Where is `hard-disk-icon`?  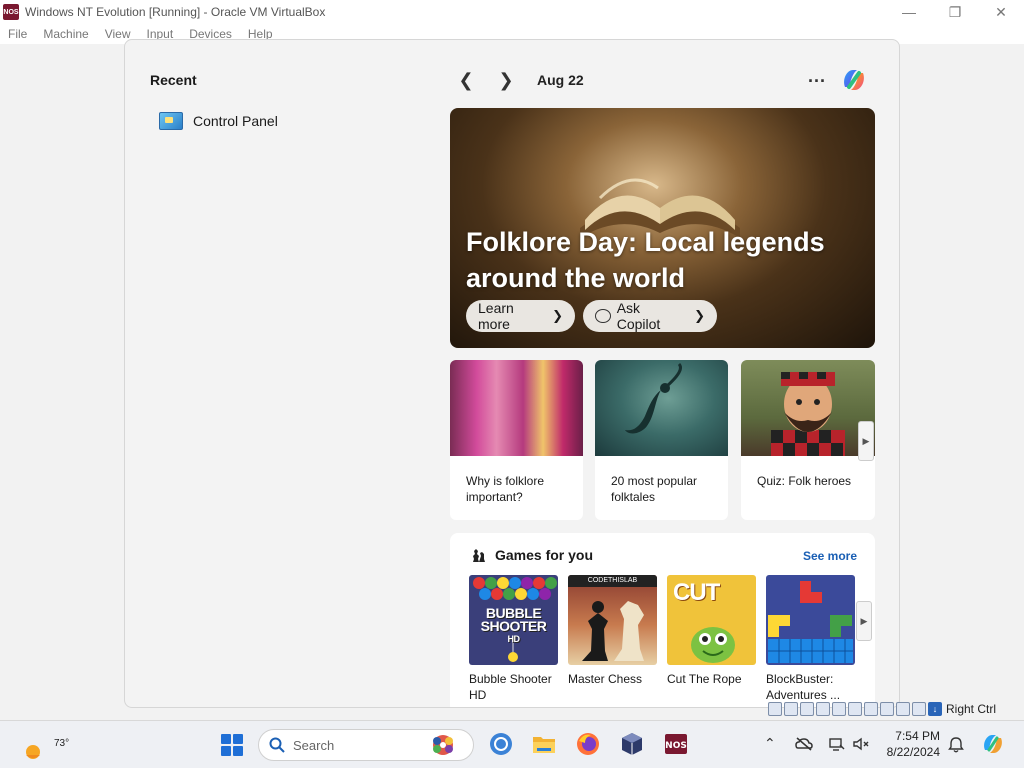
hard-disk-icon is located at coordinates (775, 709).